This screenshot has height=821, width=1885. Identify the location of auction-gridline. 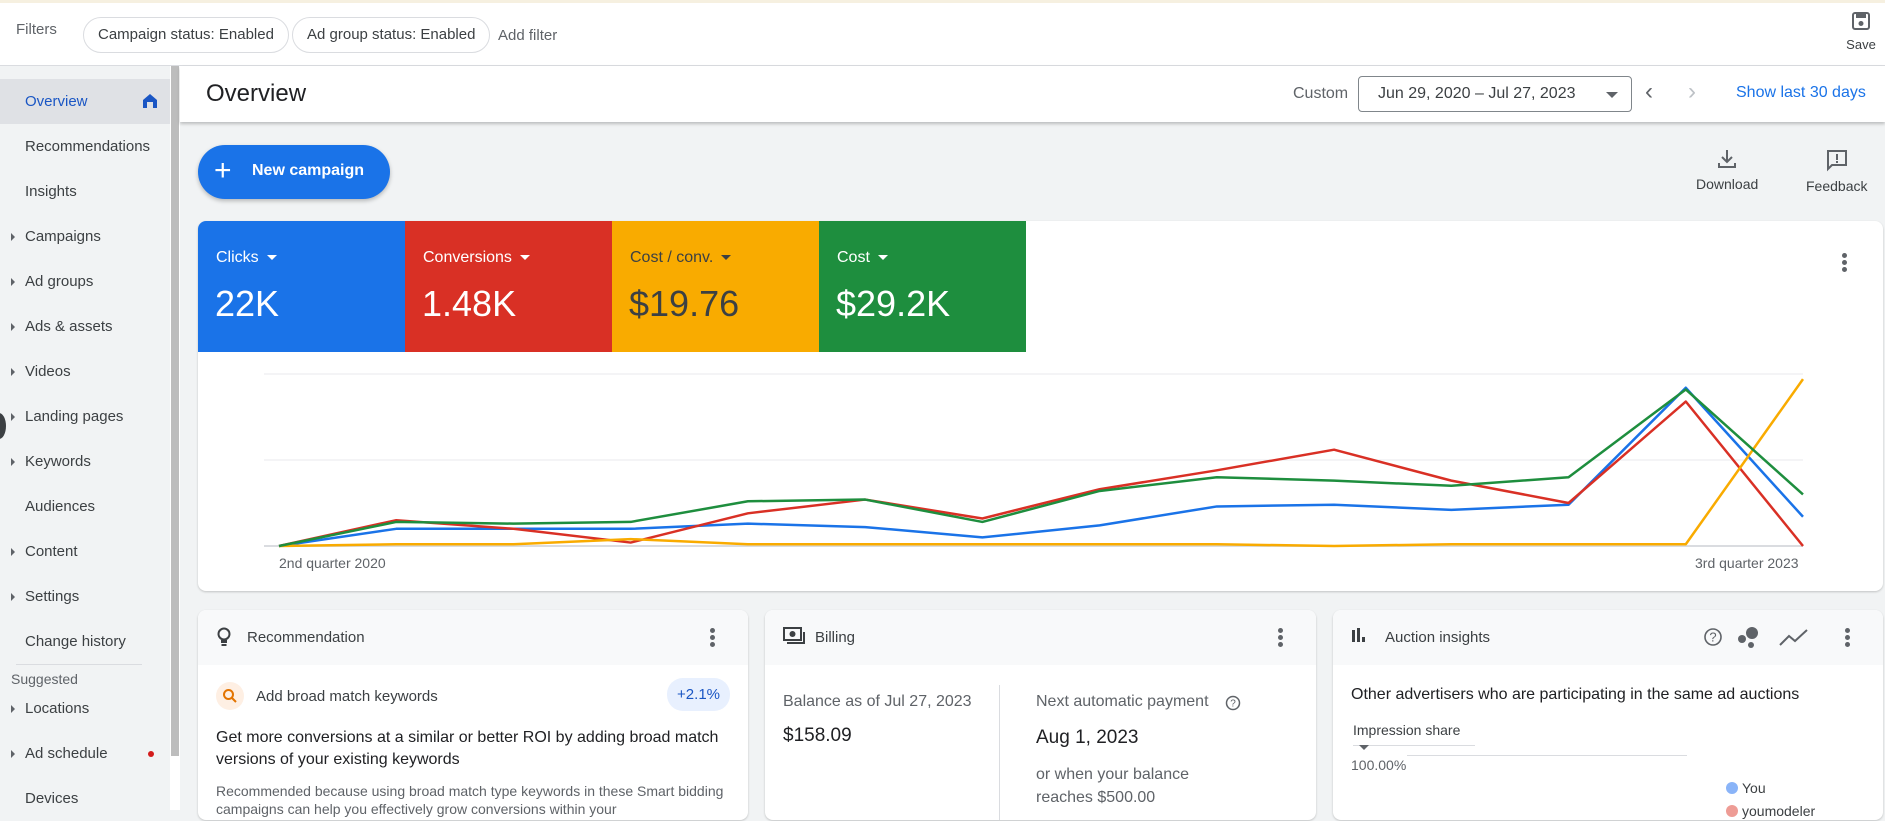
(1547, 755).